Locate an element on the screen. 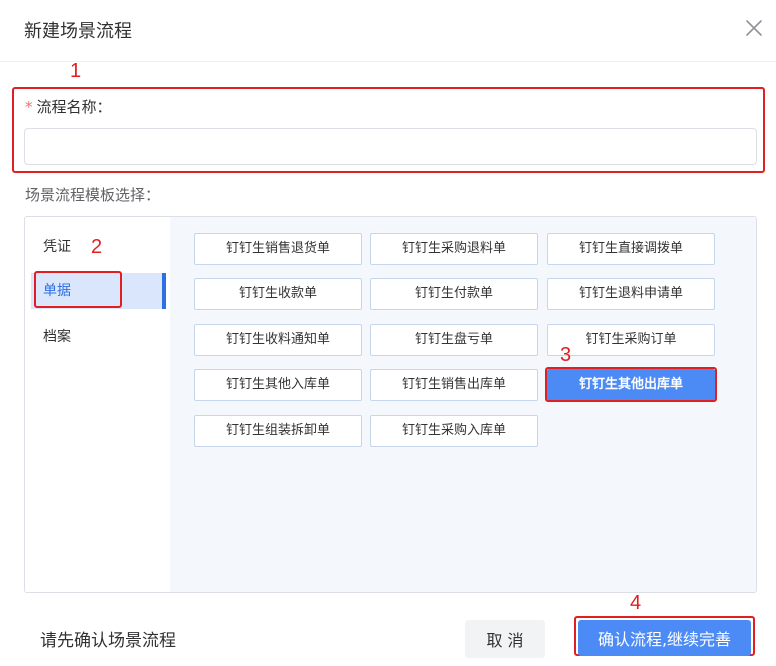  template-button: 钉钉生退料申请单 is located at coordinates (631, 294).